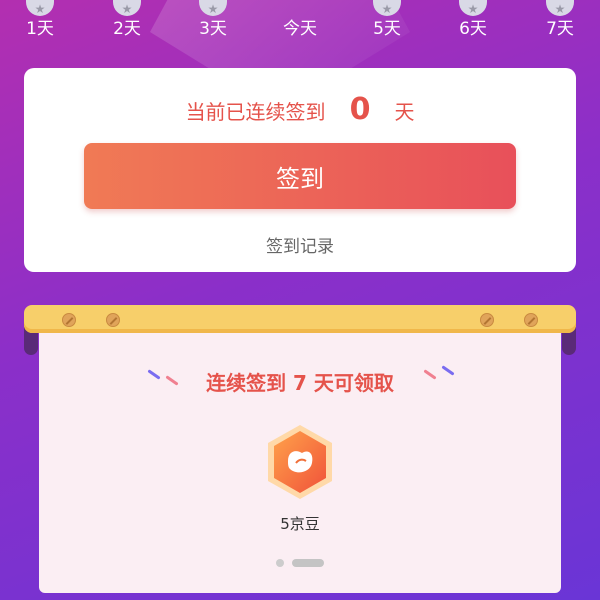 The width and height of the screenshot is (600, 600). What do you see at coordinates (300, 244) in the screenshot?
I see `signin-record-link: 签到记录` at bounding box center [300, 244].